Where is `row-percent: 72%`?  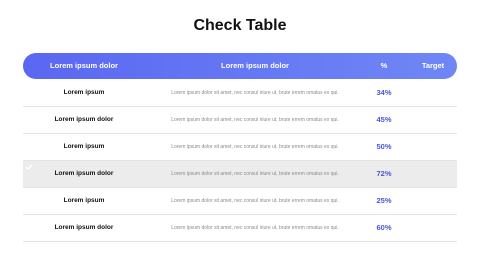 row-percent: 72% is located at coordinates (384, 173).